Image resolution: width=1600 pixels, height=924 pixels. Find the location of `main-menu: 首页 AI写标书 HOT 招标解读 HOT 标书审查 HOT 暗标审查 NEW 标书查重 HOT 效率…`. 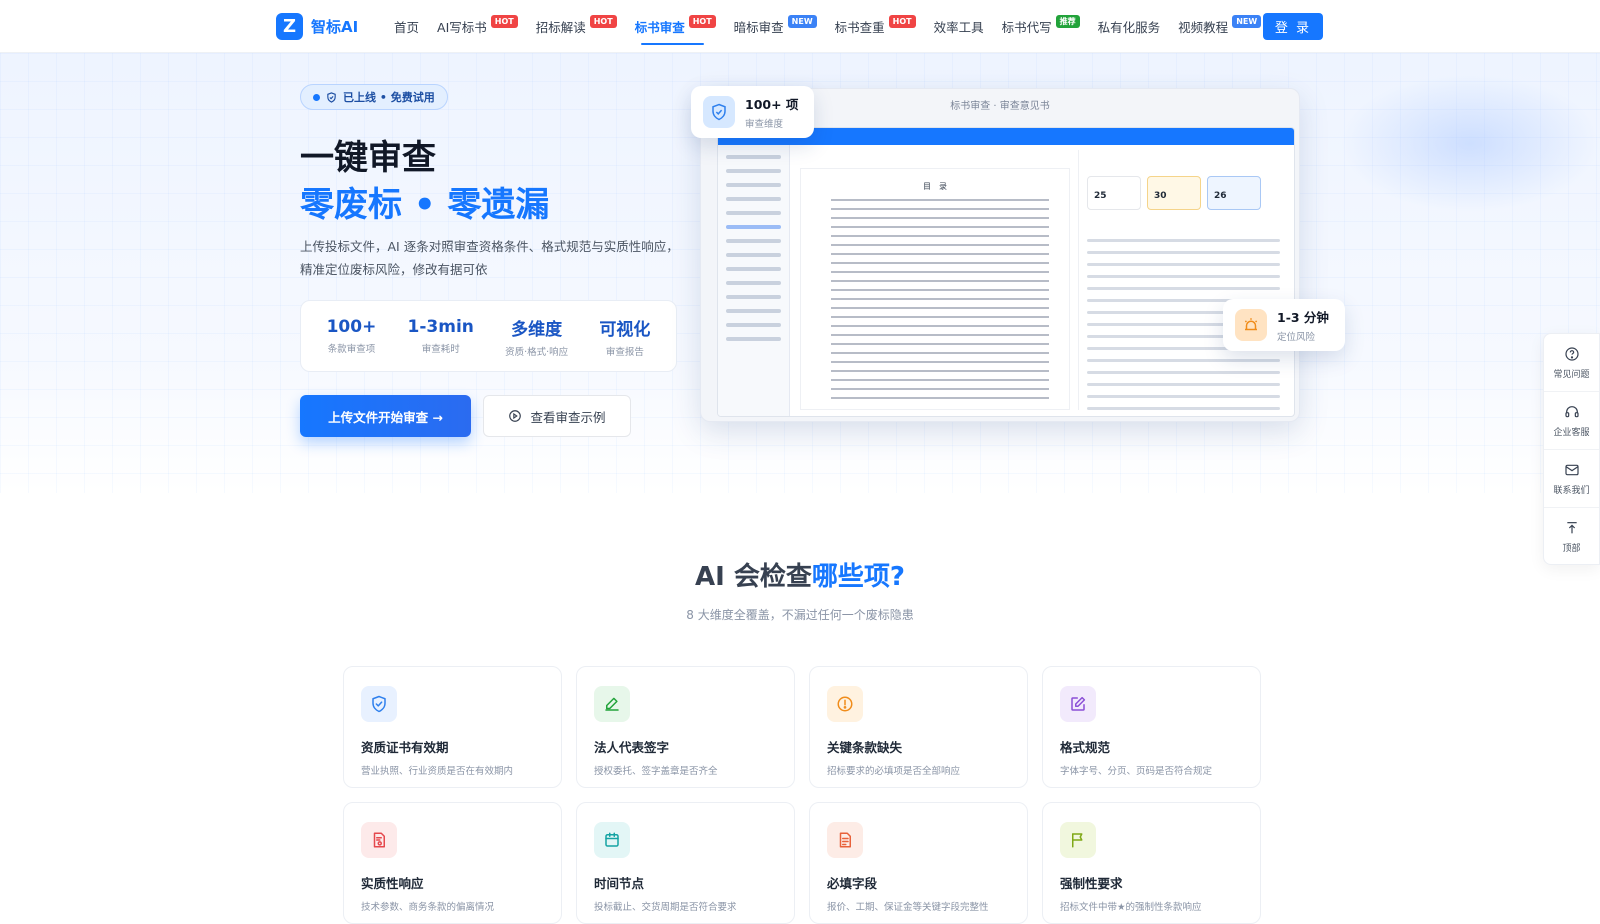

main-menu: 首页 AI写标书 HOT 招标解读 HOT 标书审查 HOT 暗标审查 NEW 标书查重 HOT 效率… is located at coordinates (836, 26).